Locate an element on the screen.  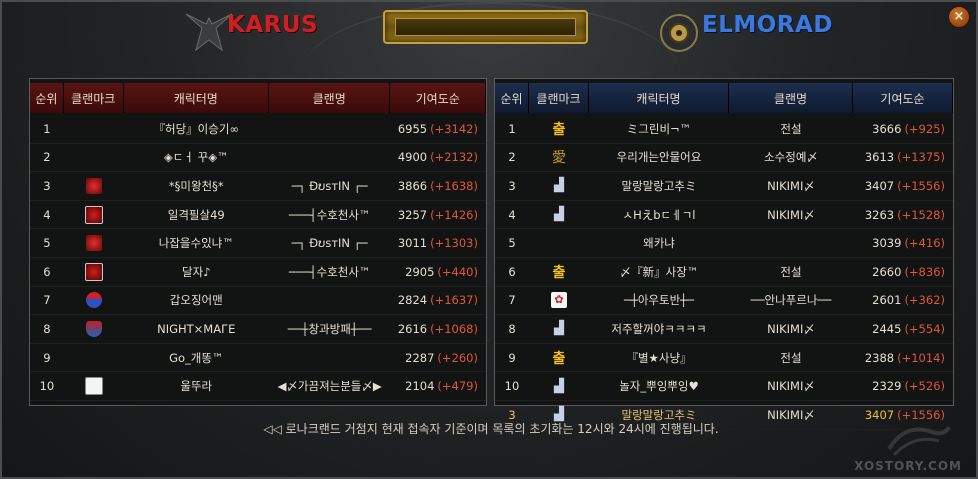
table-row: 9 Go_개똥™ 2287 (+260) is located at coordinates (258, 358).